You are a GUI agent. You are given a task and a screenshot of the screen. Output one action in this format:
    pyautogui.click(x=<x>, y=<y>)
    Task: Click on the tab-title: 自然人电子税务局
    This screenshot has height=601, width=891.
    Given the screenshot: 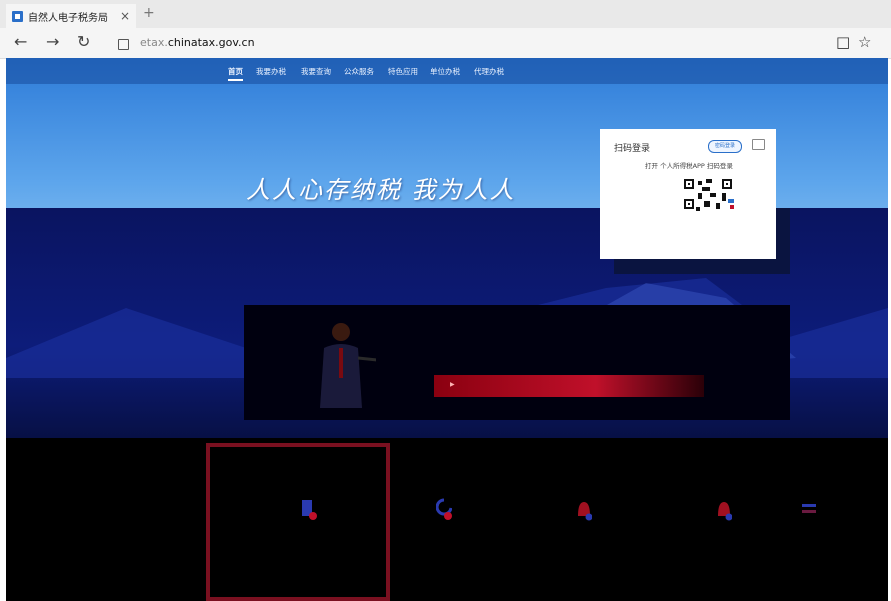 What is the action you would take?
    pyautogui.click(x=68, y=18)
    